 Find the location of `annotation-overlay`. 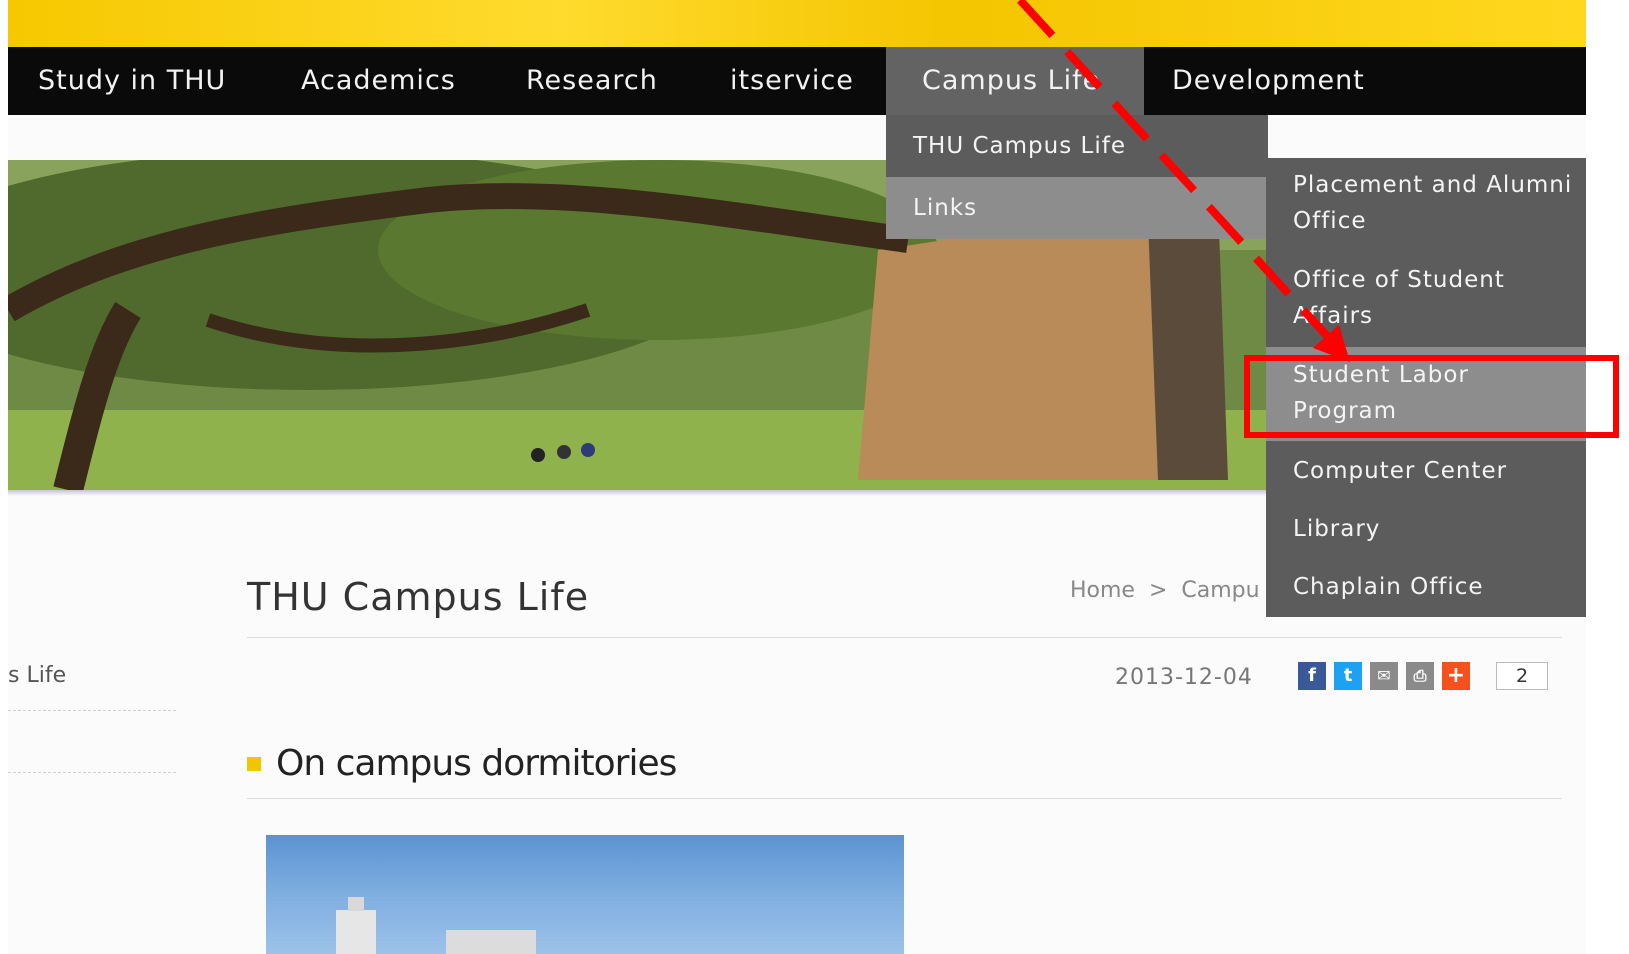

annotation-overlay is located at coordinates (1183, 181).